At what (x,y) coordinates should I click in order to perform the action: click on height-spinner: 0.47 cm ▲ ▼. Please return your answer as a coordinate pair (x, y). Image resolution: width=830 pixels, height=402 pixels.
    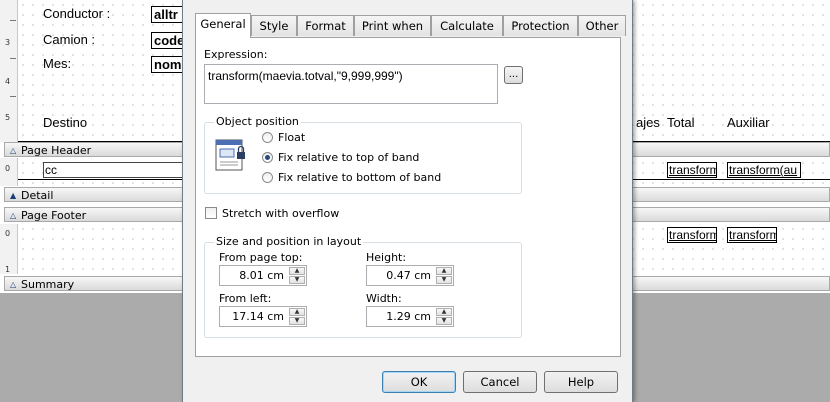
    Looking at the image, I should click on (410, 275).